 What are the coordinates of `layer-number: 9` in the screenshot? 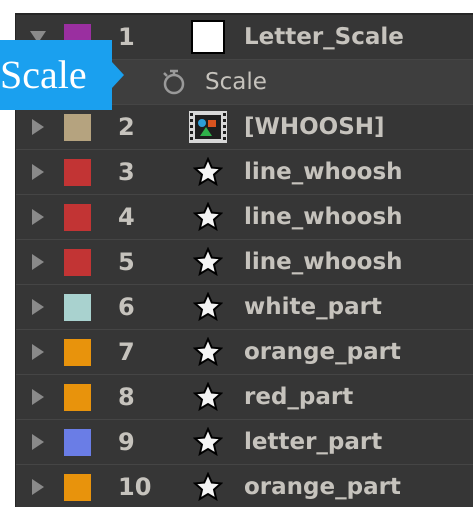 It's located at (127, 442).